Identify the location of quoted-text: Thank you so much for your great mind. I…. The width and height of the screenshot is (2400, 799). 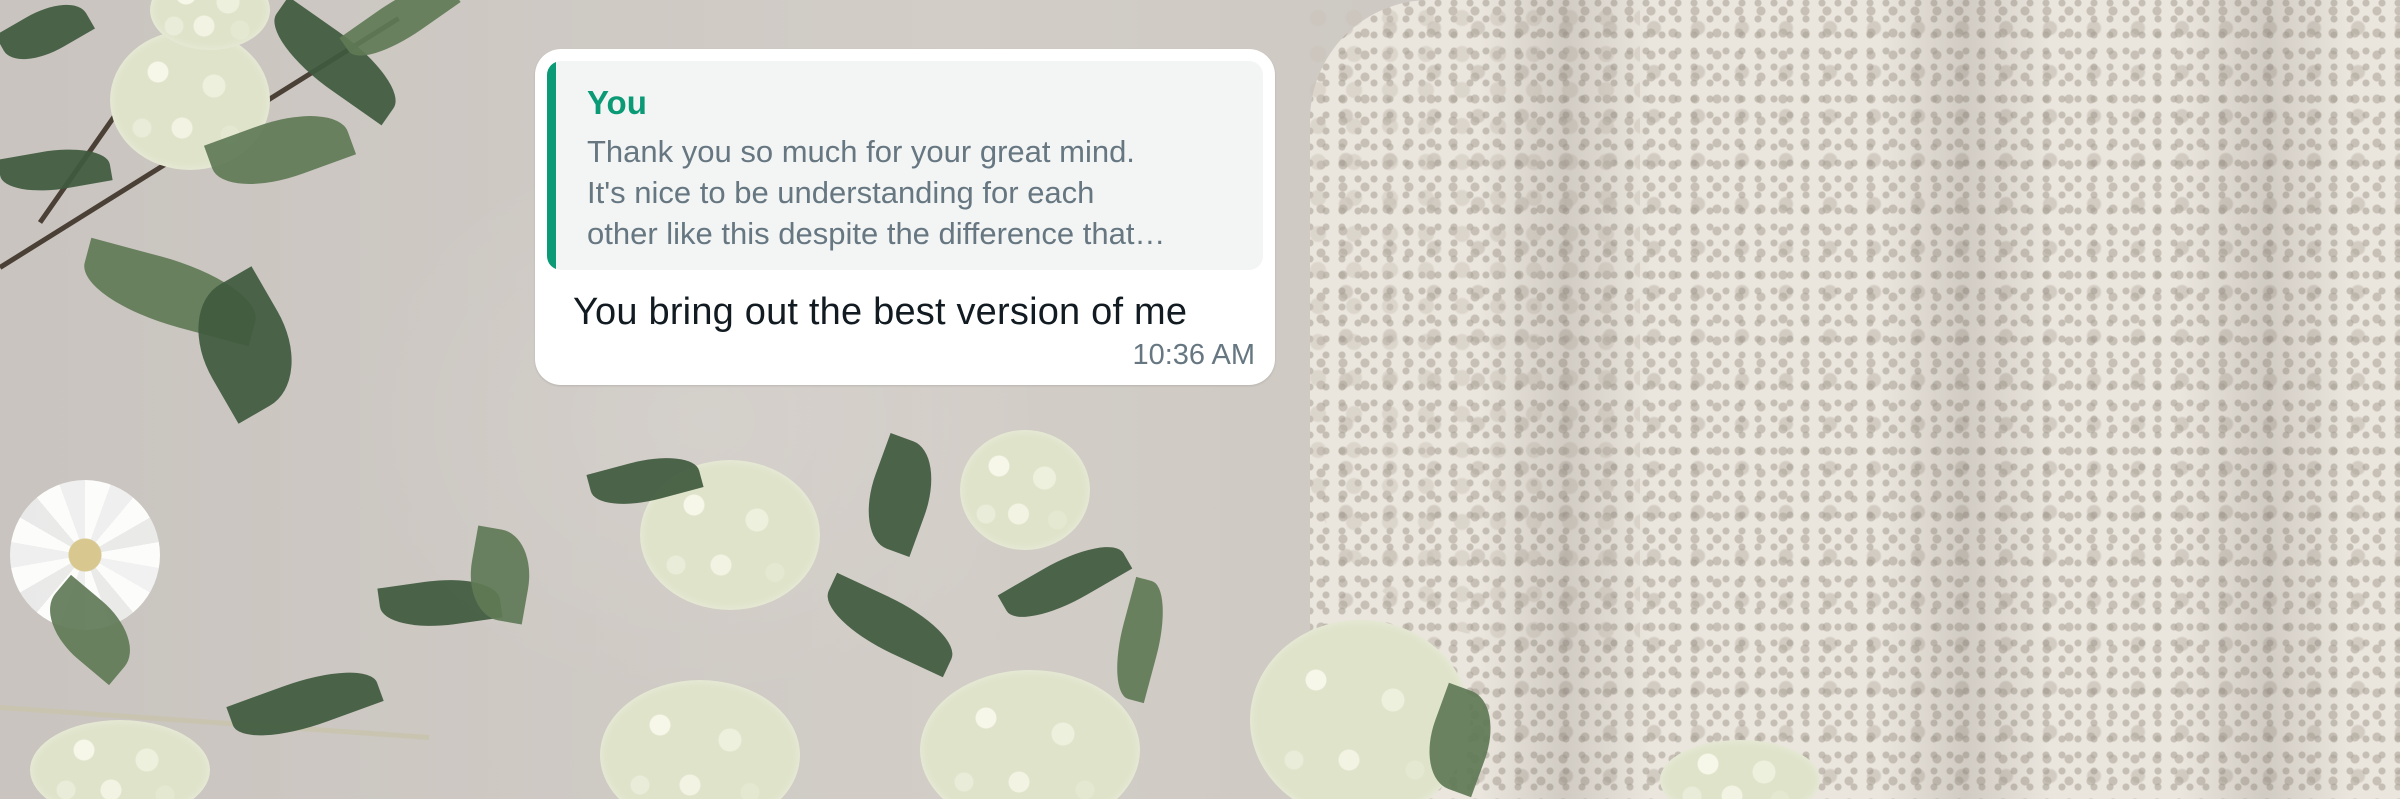
(876, 192).